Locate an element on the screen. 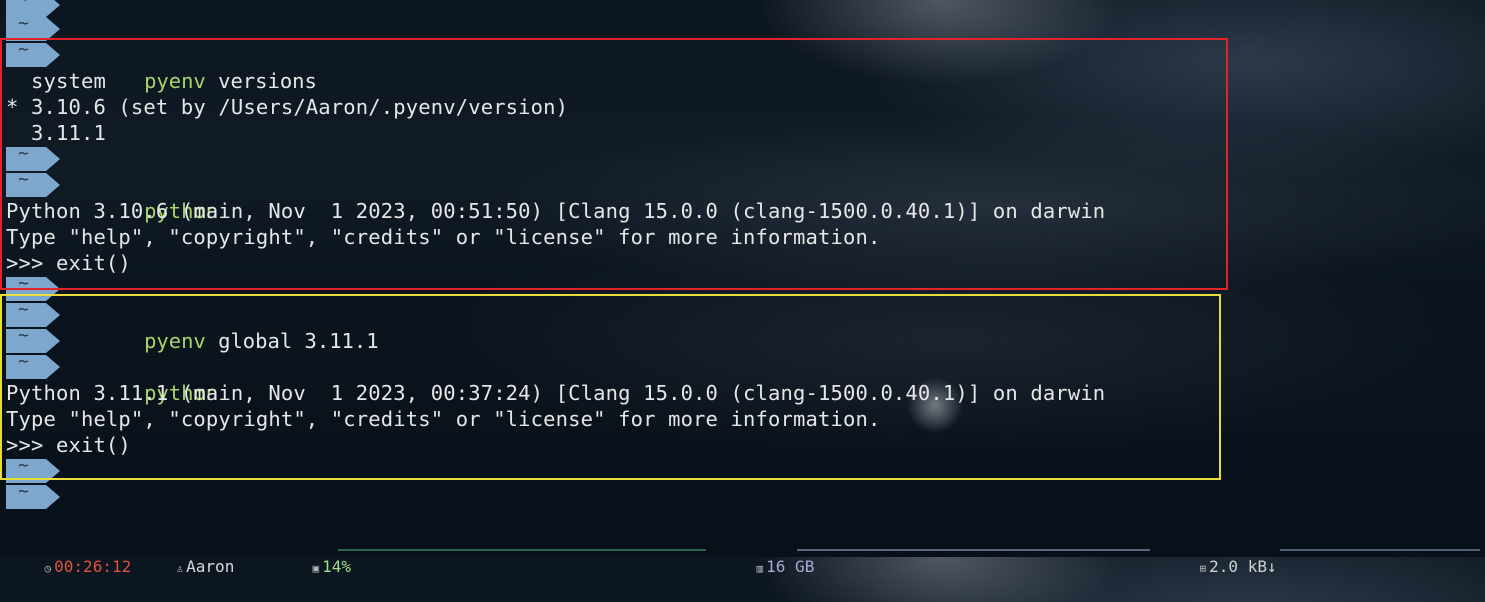  network-icon: ⊞ is located at coordinates (1203, 568).